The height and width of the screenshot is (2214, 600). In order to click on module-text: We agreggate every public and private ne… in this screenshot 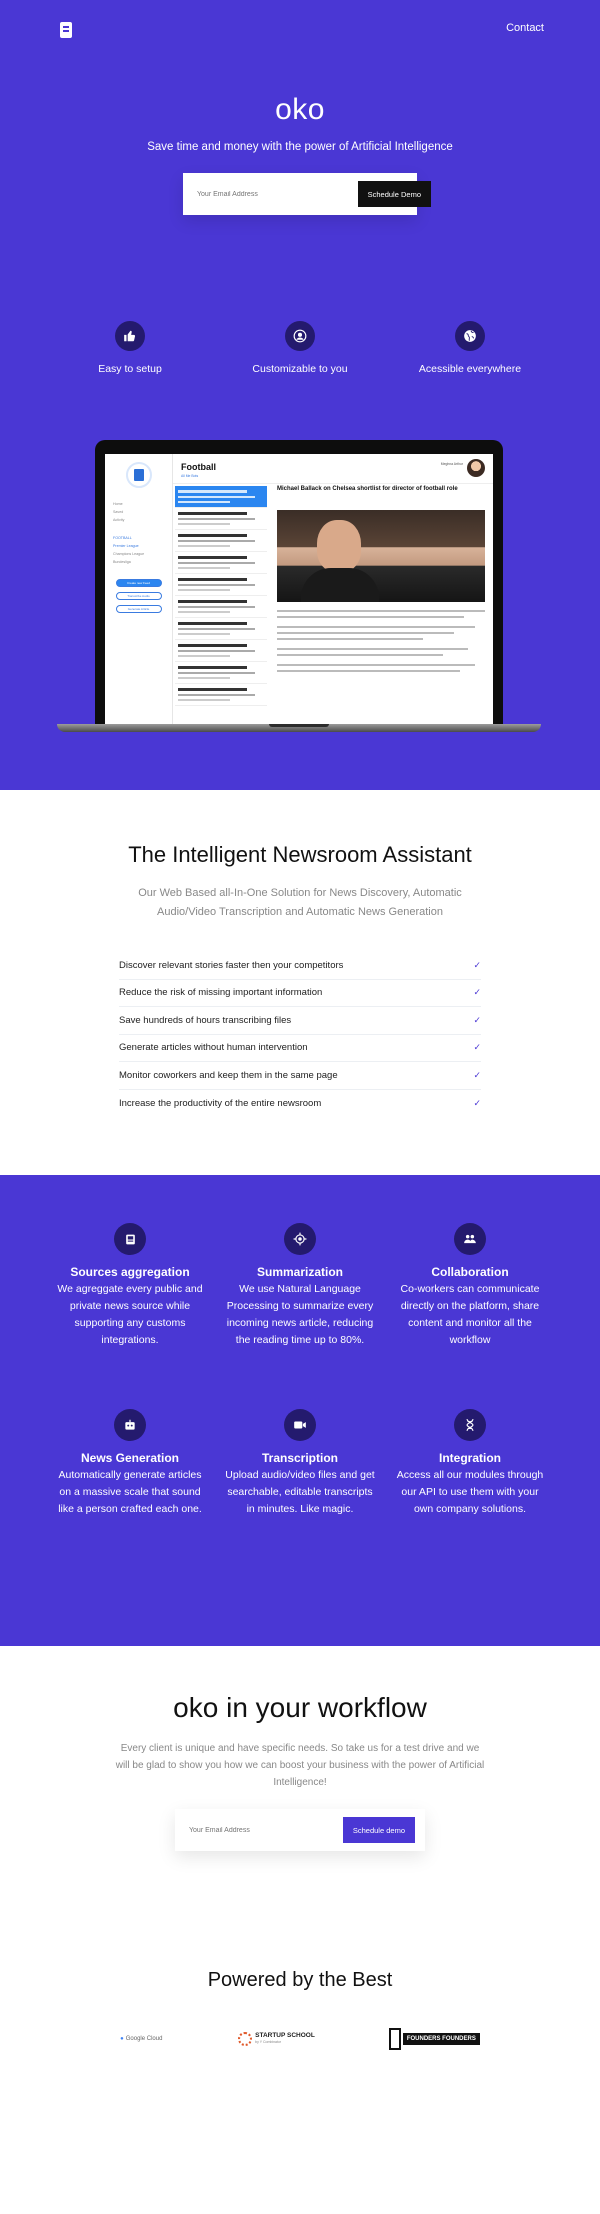, I will do `click(130, 1314)`.